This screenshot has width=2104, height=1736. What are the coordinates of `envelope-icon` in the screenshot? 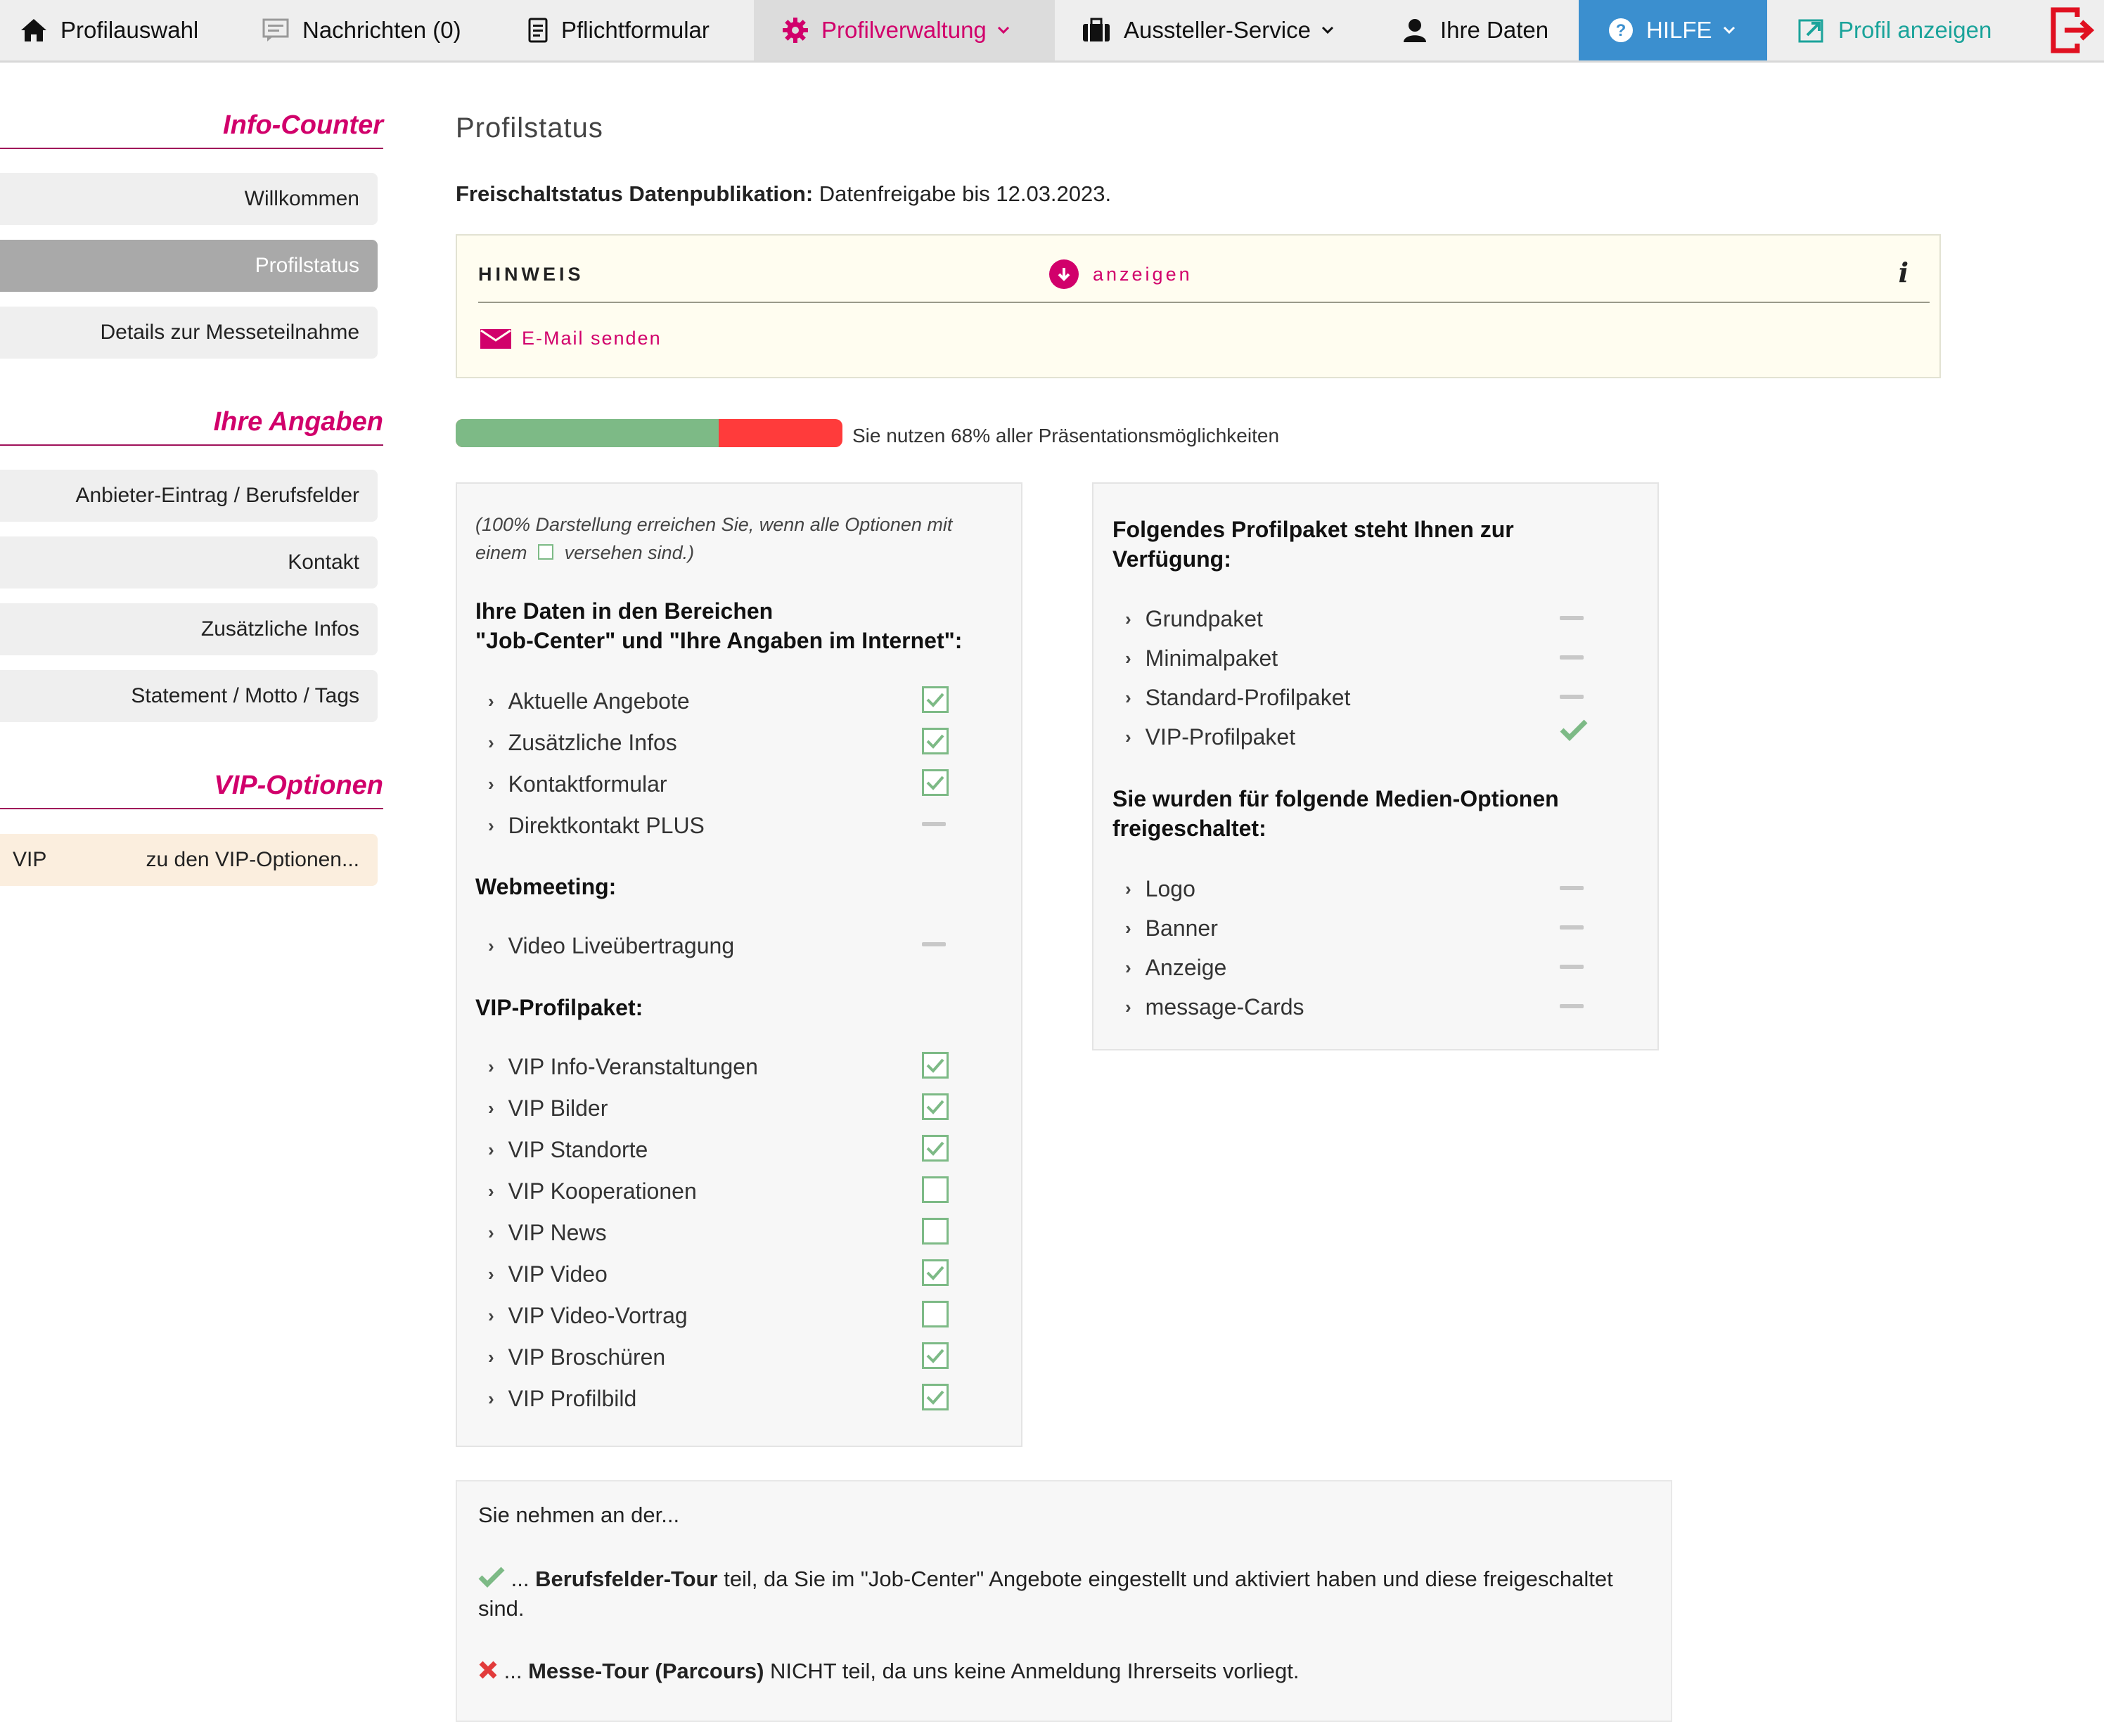 It's located at (495, 338).